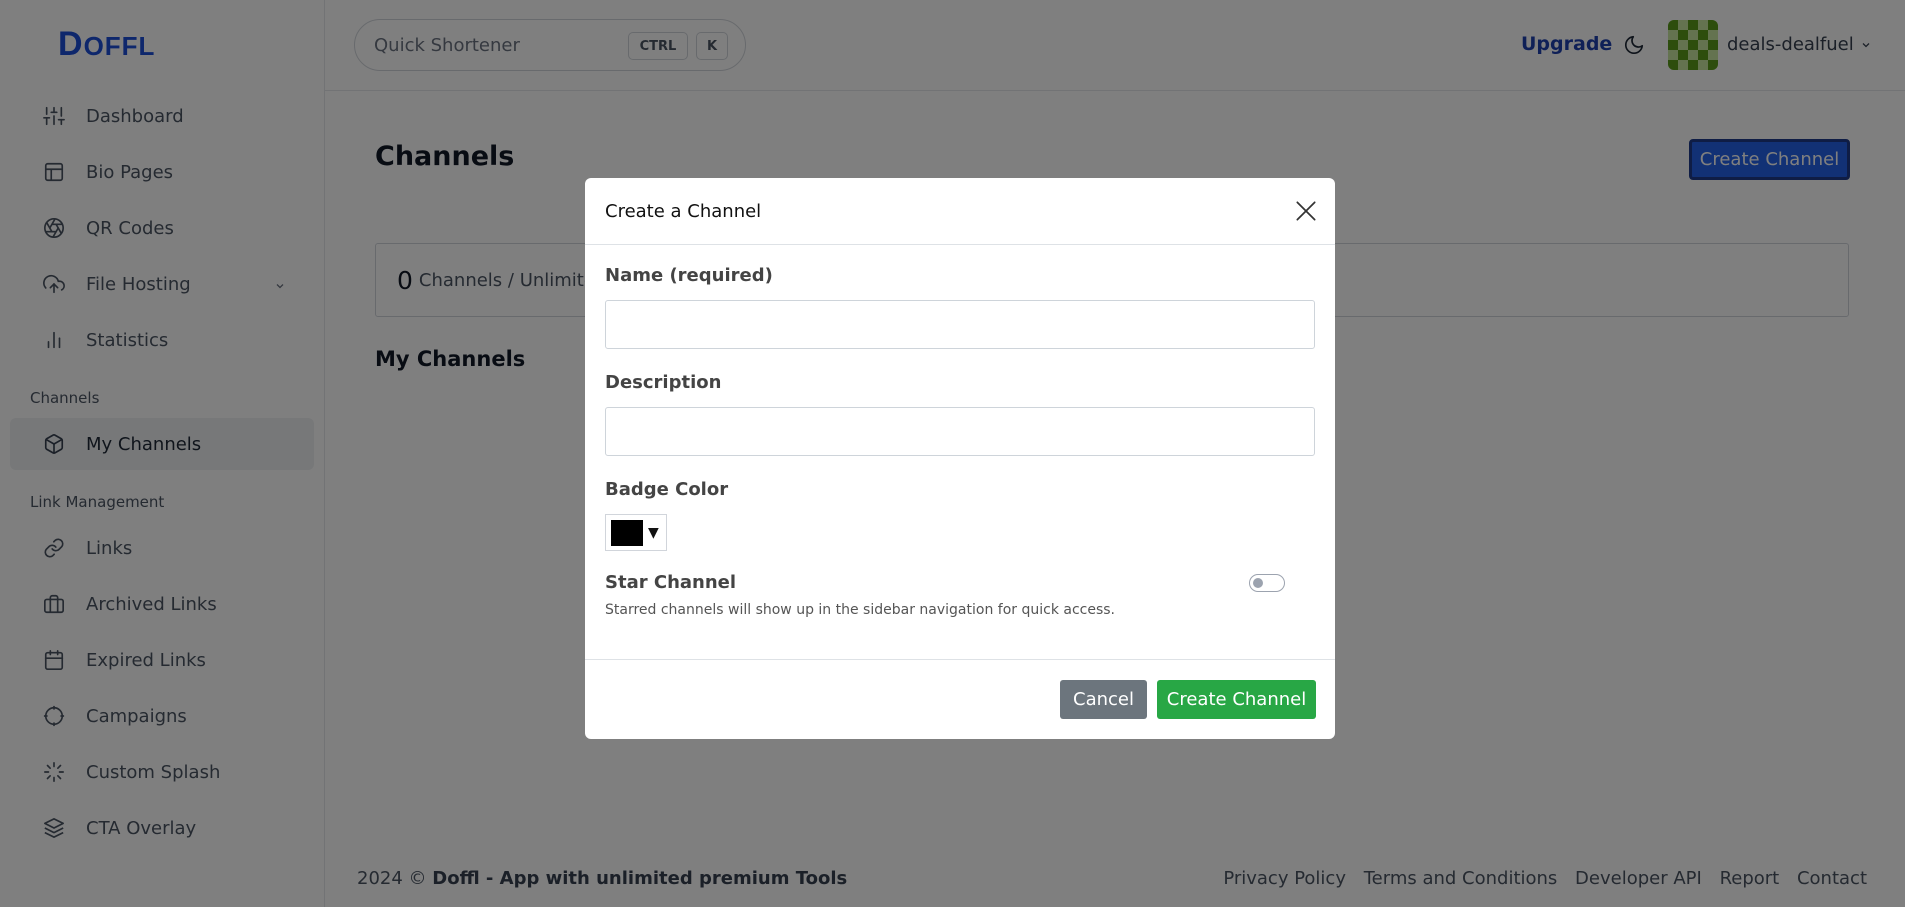  What do you see at coordinates (671, 582) in the screenshot?
I see `star-channel-label: Star Channel` at bounding box center [671, 582].